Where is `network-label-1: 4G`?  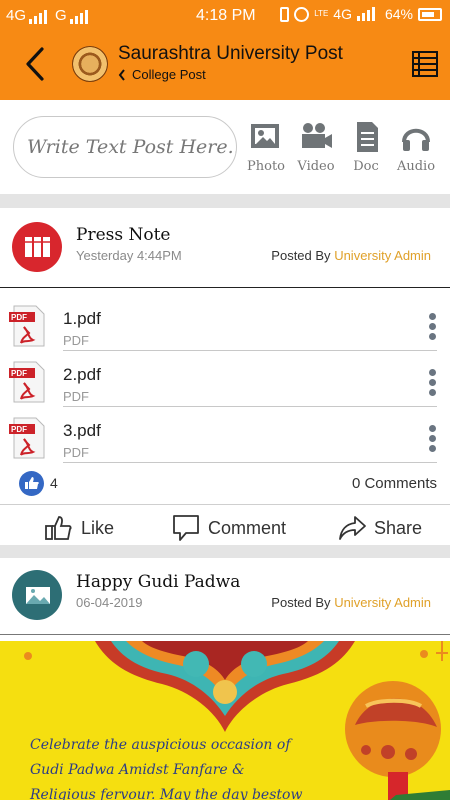
network-label-1: 4G is located at coordinates (16, 15).